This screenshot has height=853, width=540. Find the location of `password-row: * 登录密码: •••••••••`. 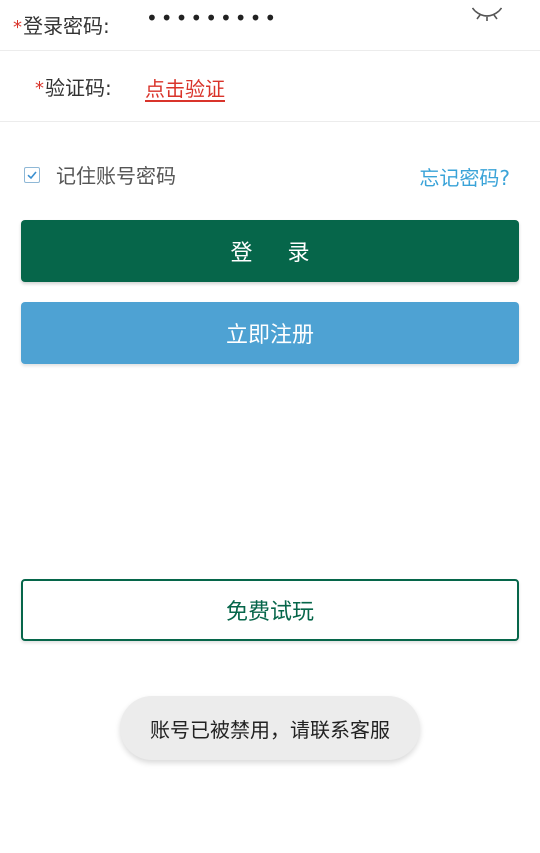

password-row: * 登录密码: ••••••••• is located at coordinates (270, 25).